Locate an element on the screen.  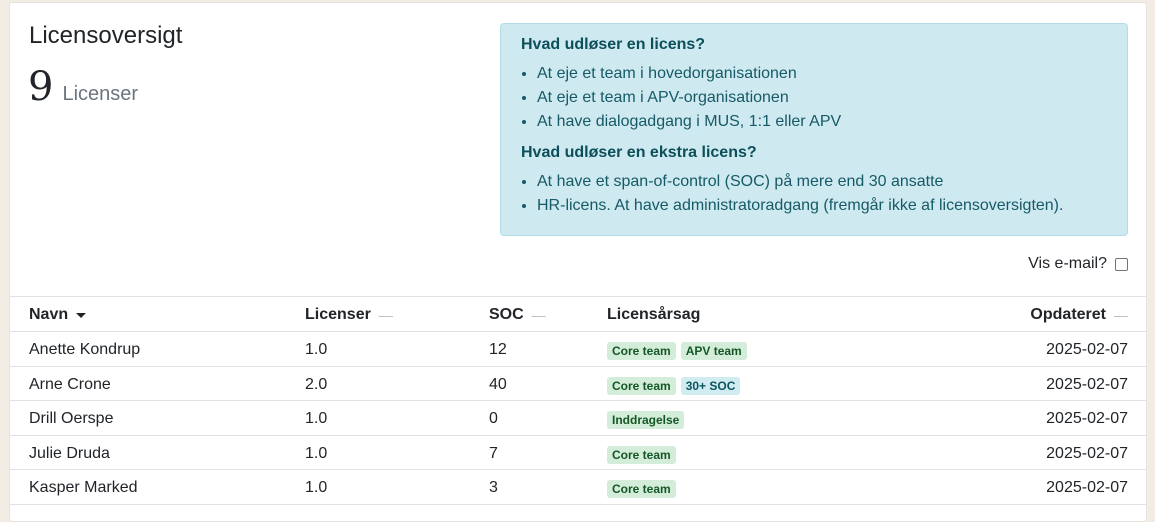
show-email-label: Vis e-mail? is located at coordinates (1067, 263).